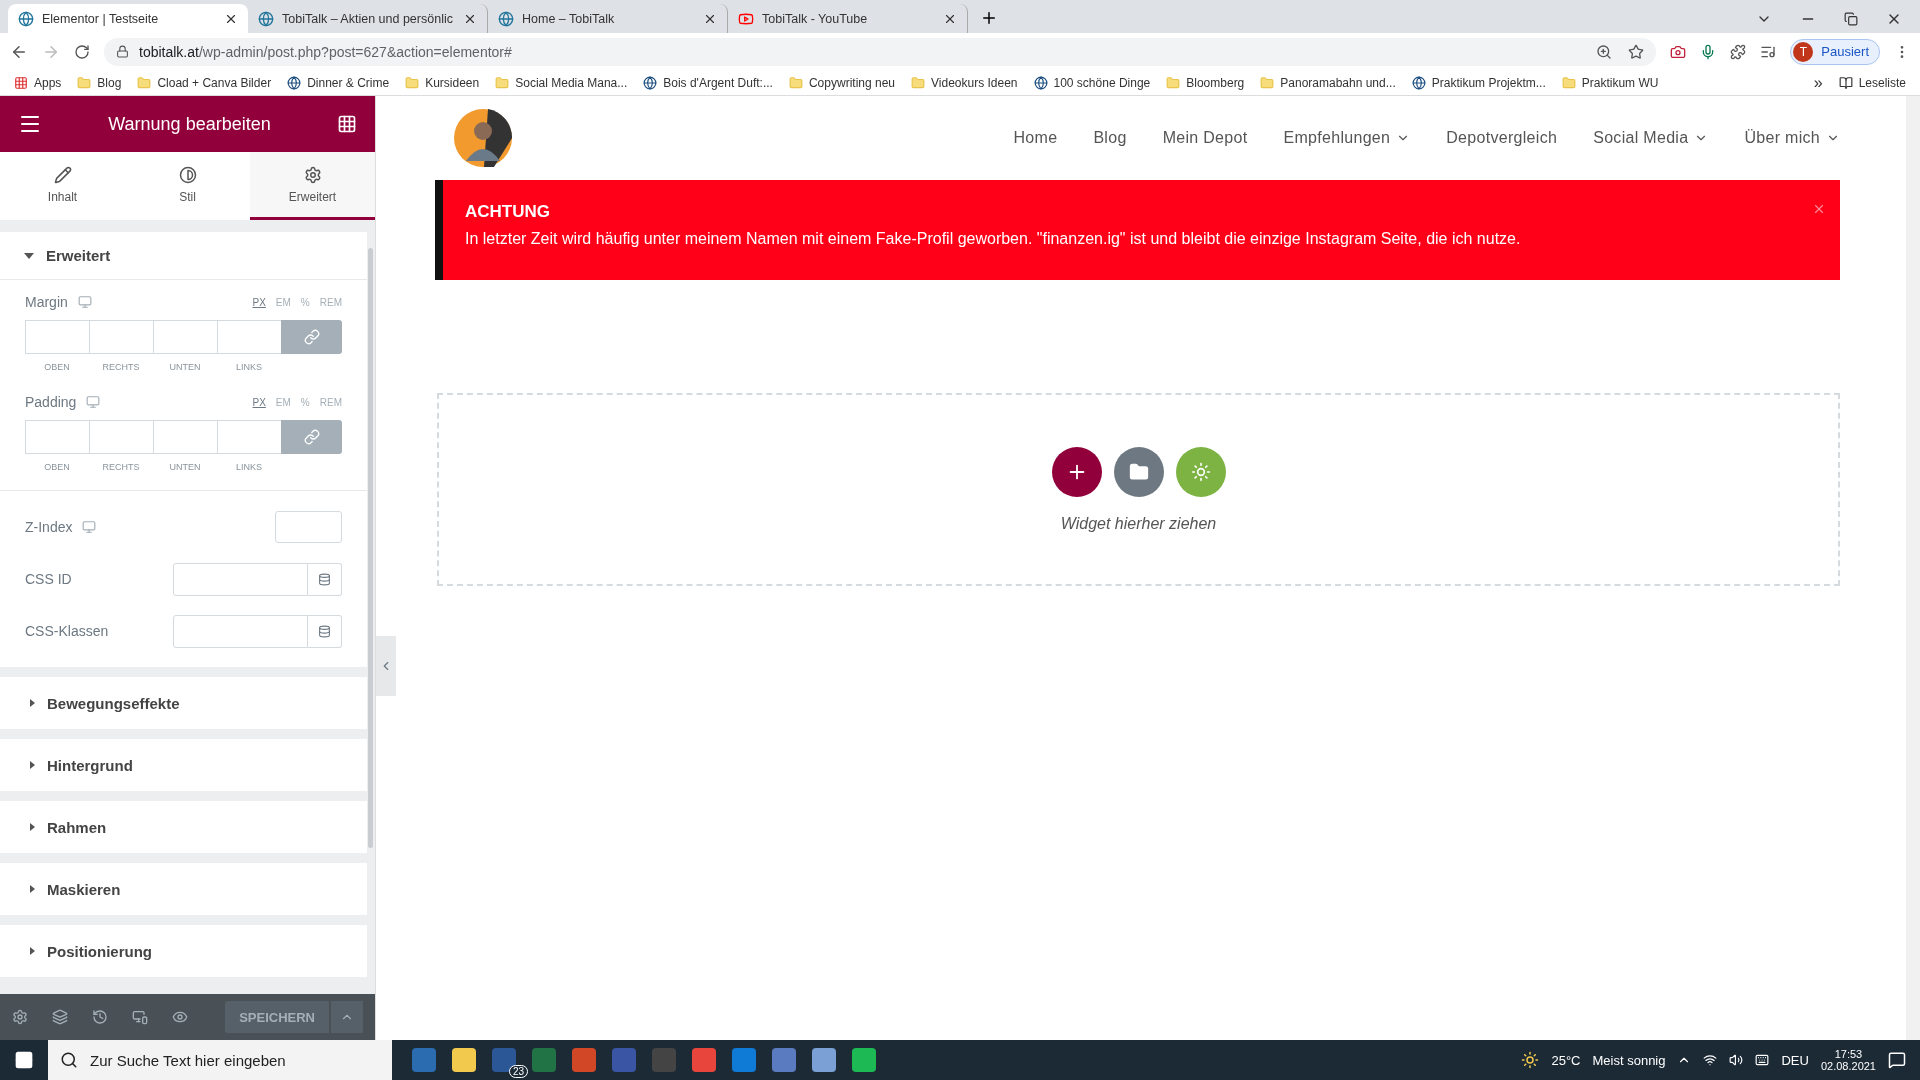 Image resolution: width=1920 pixels, height=1080 pixels. I want to click on extension-icon, so click(1678, 51).